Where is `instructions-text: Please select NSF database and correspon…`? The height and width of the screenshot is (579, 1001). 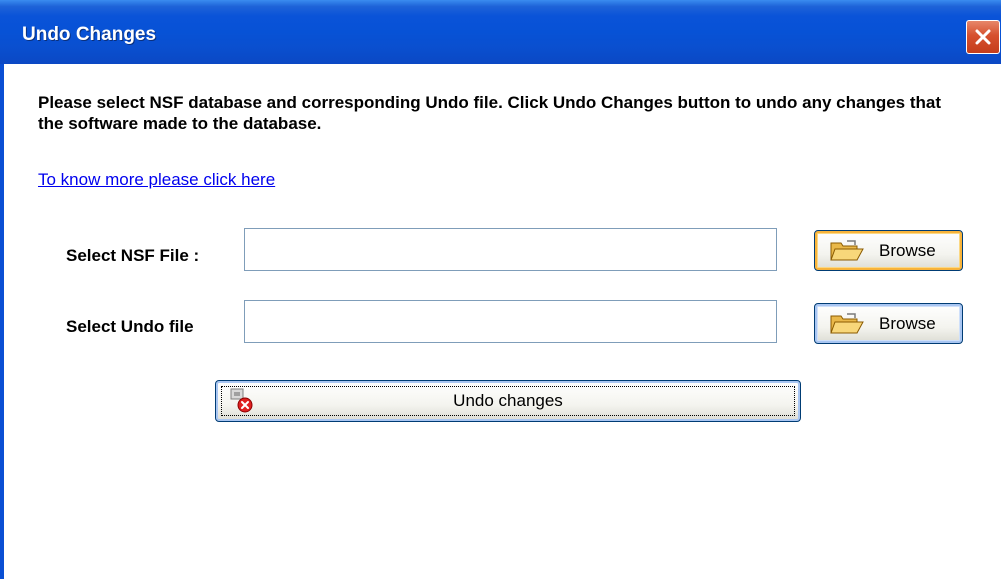
instructions-text: Please select NSF database and correspon… is located at coordinates (490, 113).